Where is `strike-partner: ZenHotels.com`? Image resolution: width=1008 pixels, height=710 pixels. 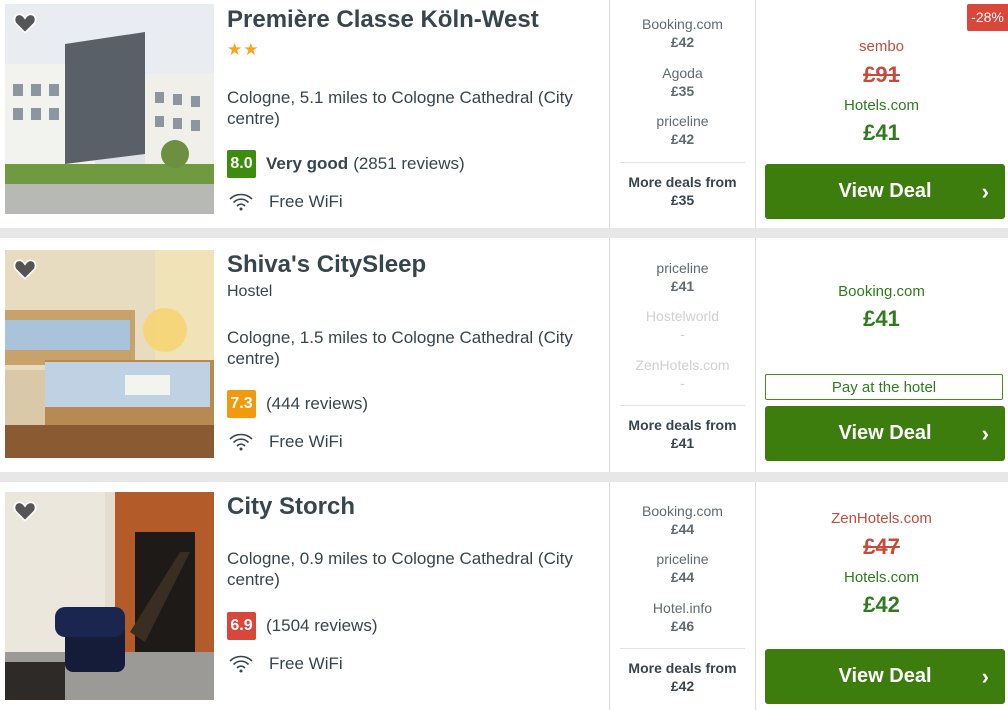
strike-partner: ZenHotels.com is located at coordinates (881, 518).